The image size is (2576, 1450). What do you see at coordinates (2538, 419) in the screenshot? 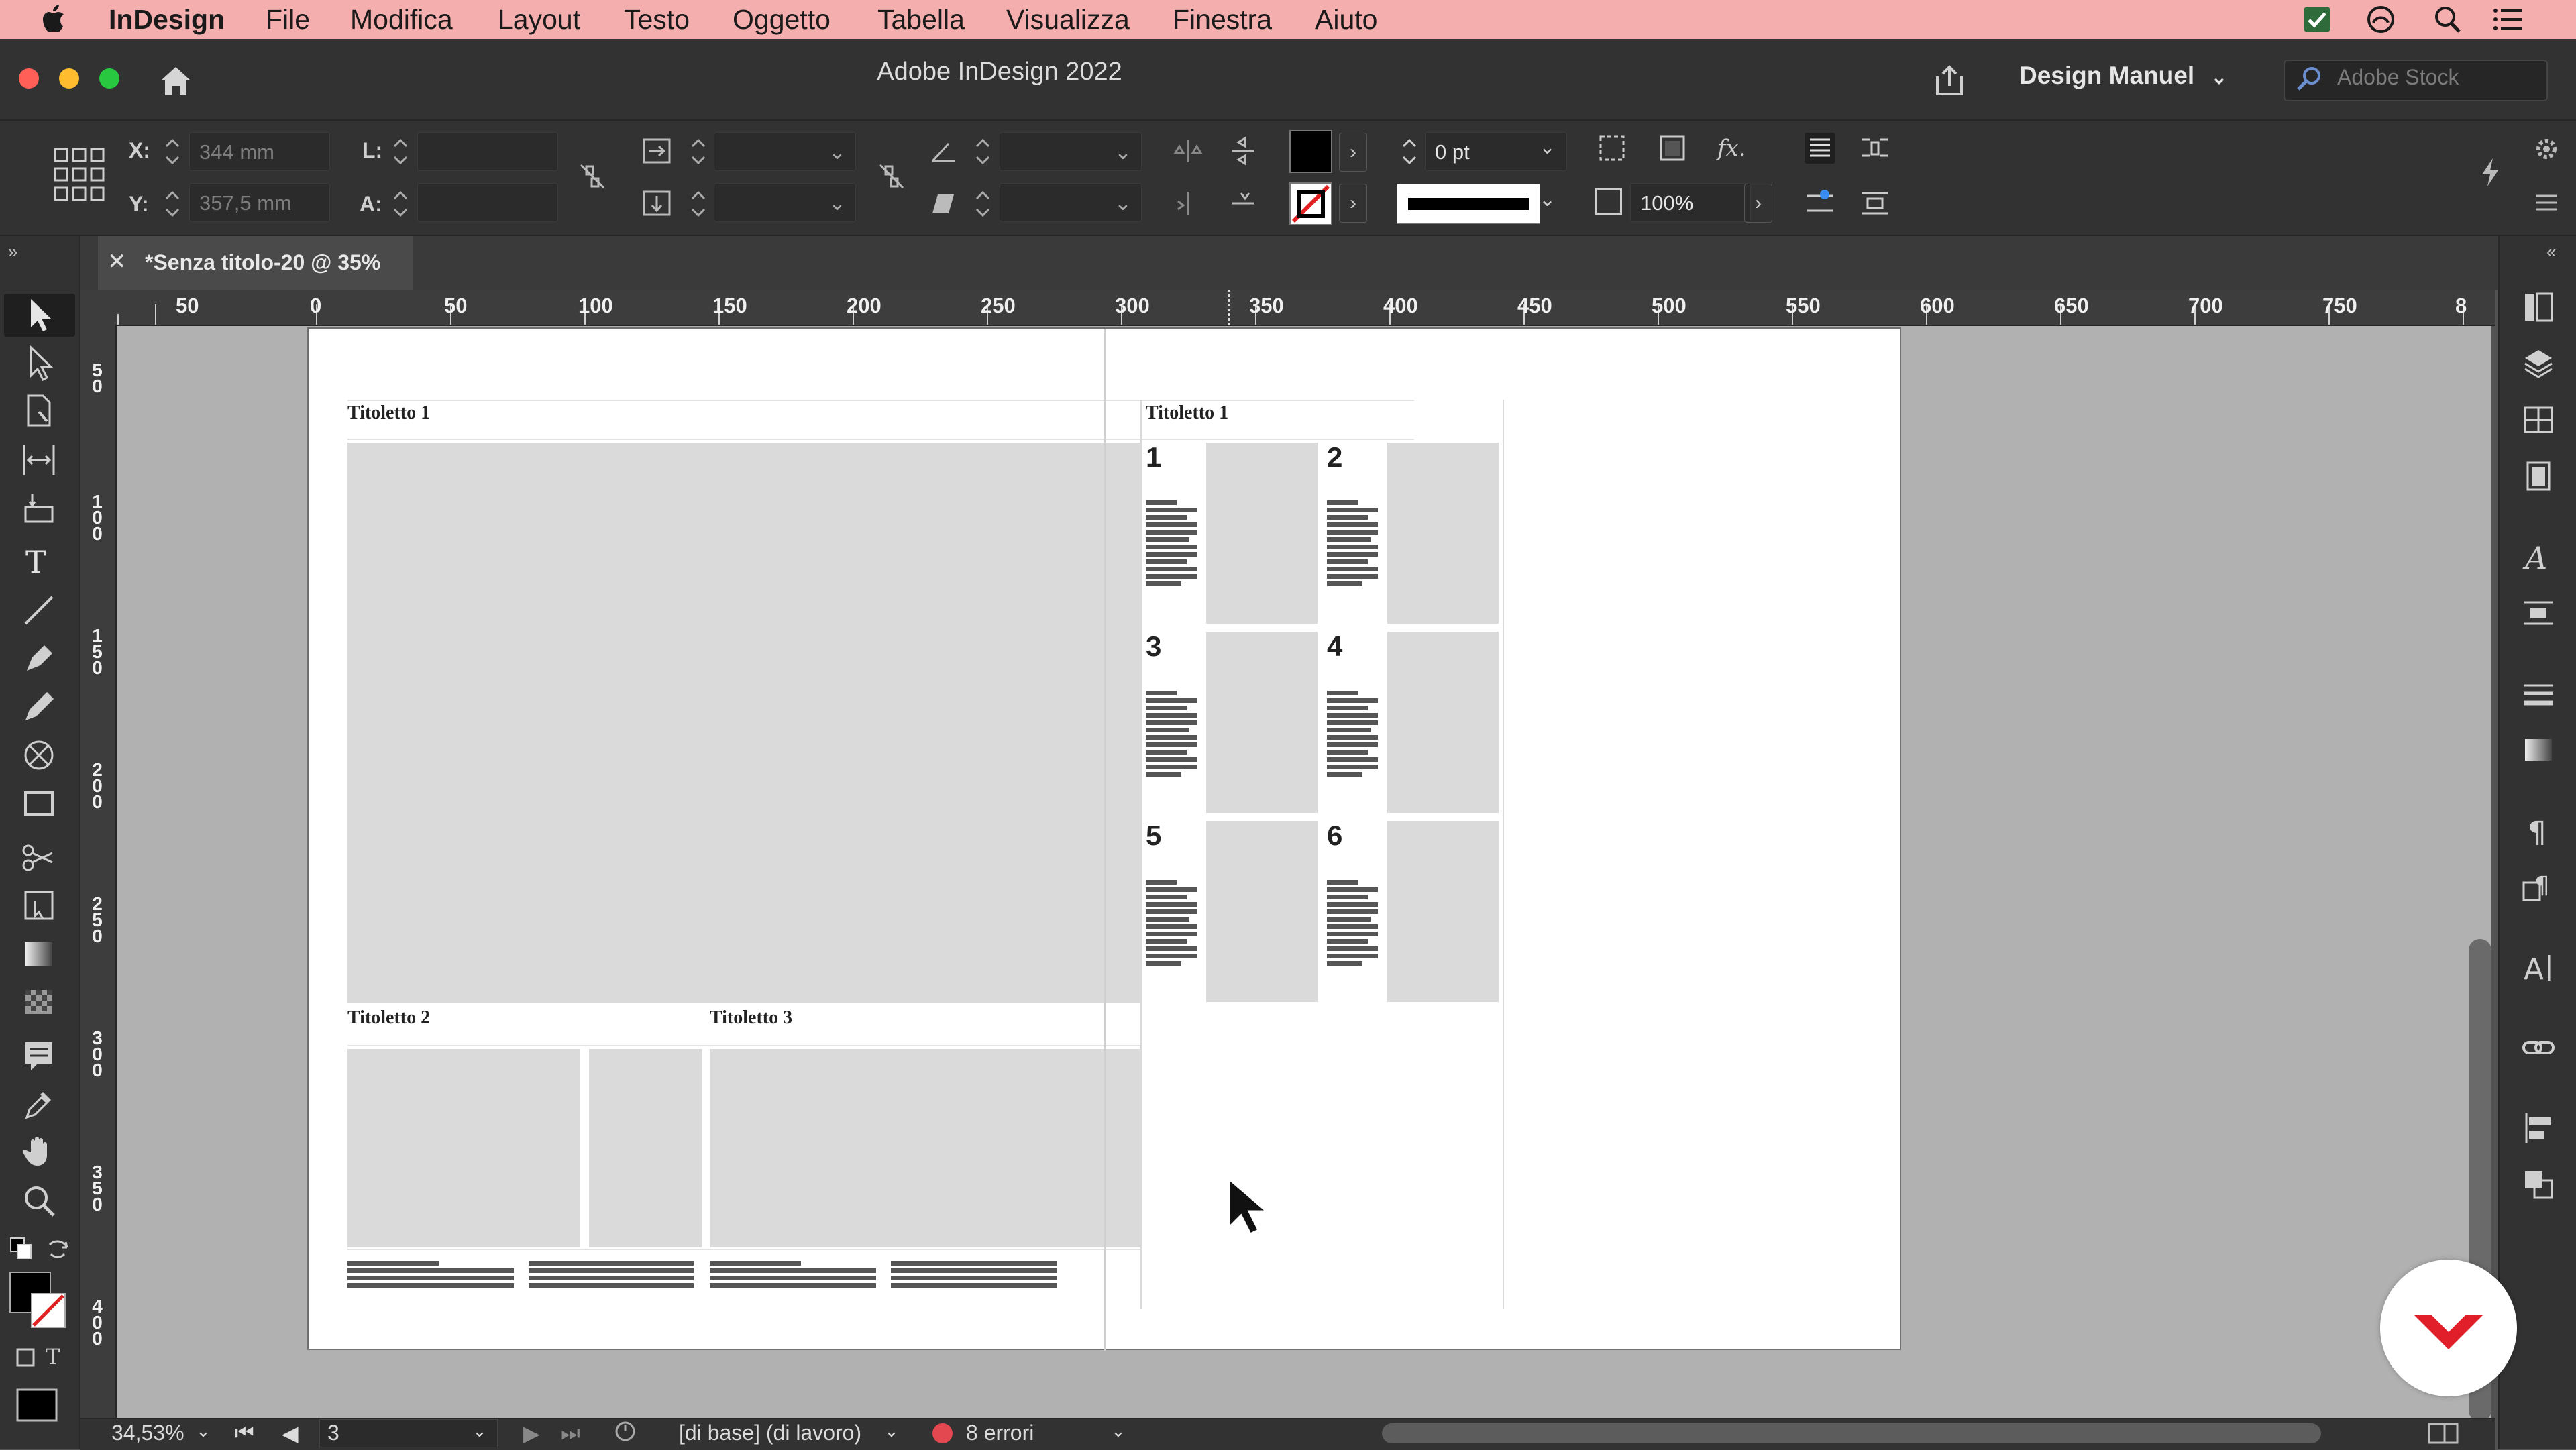
I see `pages-panel-icon` at bounding box center [2538, 419].